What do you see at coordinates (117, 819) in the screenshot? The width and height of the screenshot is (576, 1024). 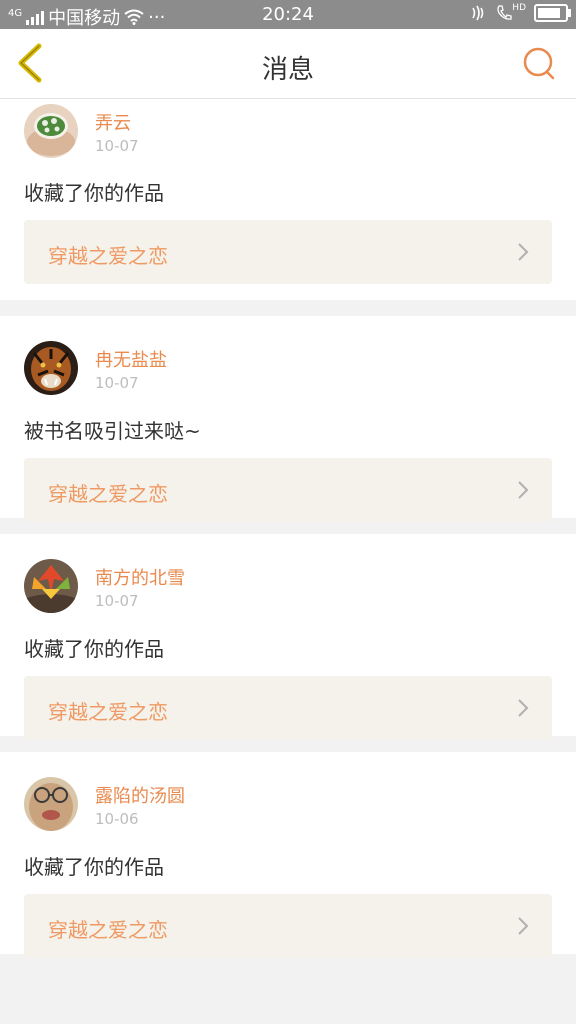 I see `message-date: 10-06` at bounding box center [117, 819].